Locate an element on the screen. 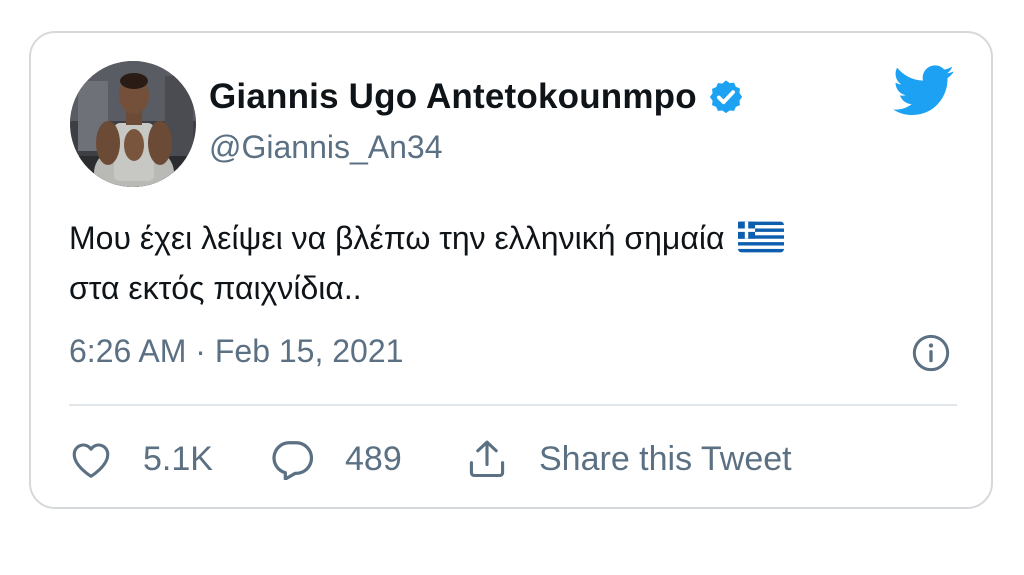  reply-count: 489 is located at coordinates (373, 458).